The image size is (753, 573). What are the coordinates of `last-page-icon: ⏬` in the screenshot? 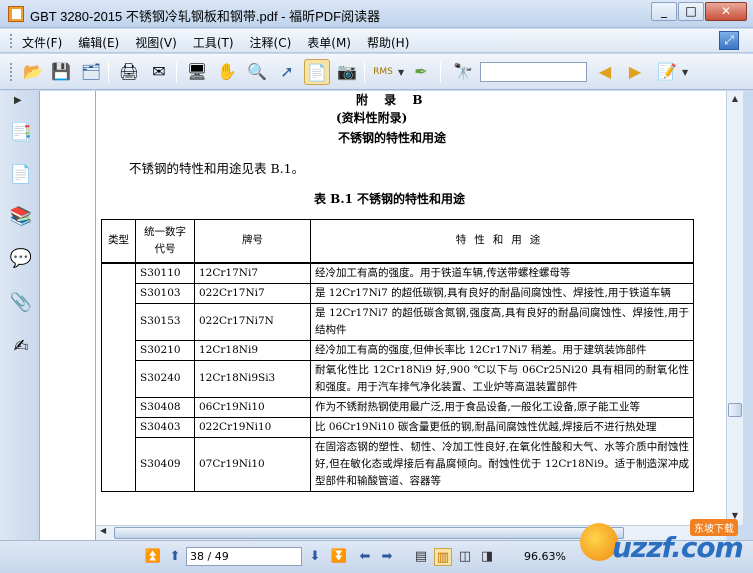 It's located at (339, 557).